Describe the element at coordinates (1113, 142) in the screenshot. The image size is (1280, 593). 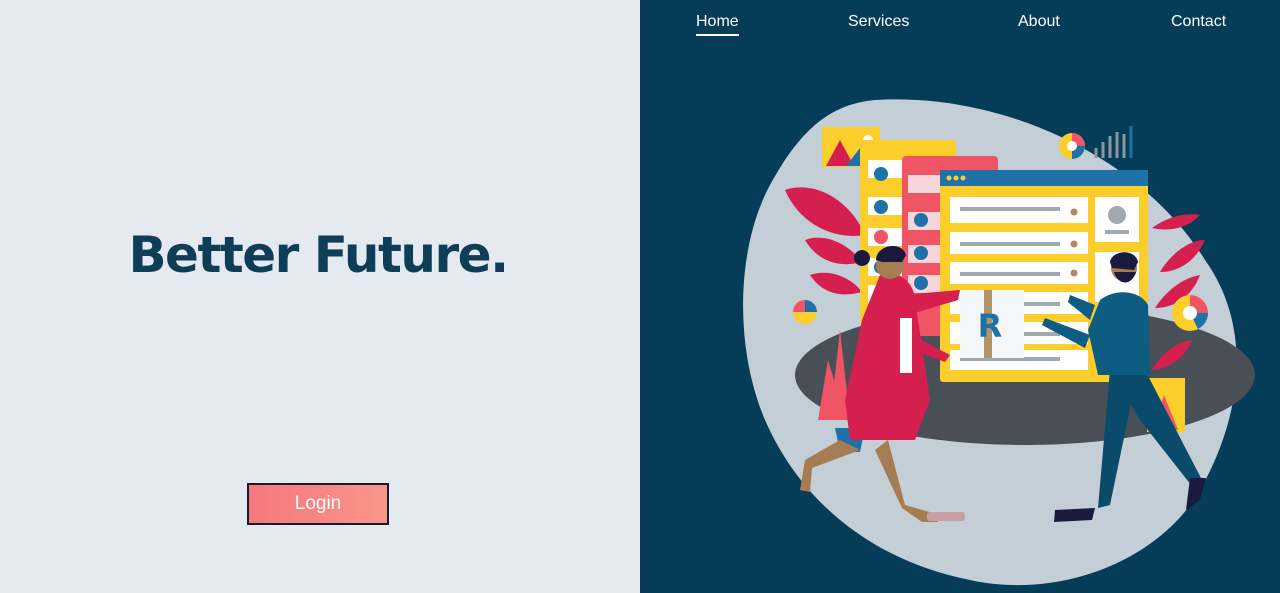
I see `bar-chart-icon` at that location.